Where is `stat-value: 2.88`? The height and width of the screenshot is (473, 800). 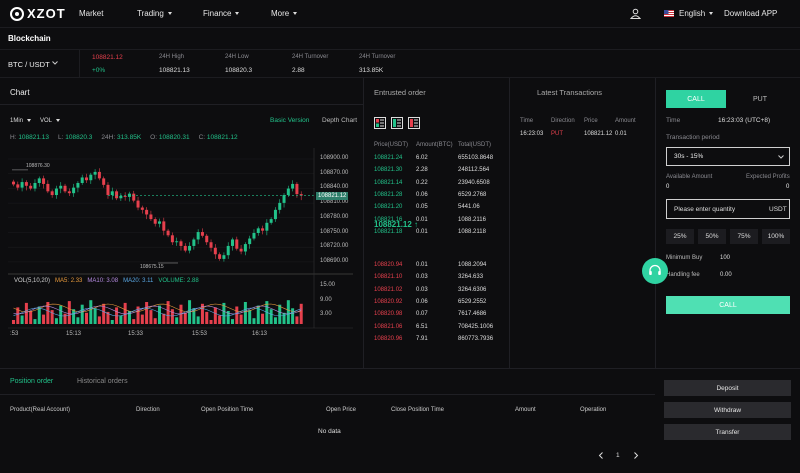
stat-value: 2.88 is located at coordinates (298, 70).